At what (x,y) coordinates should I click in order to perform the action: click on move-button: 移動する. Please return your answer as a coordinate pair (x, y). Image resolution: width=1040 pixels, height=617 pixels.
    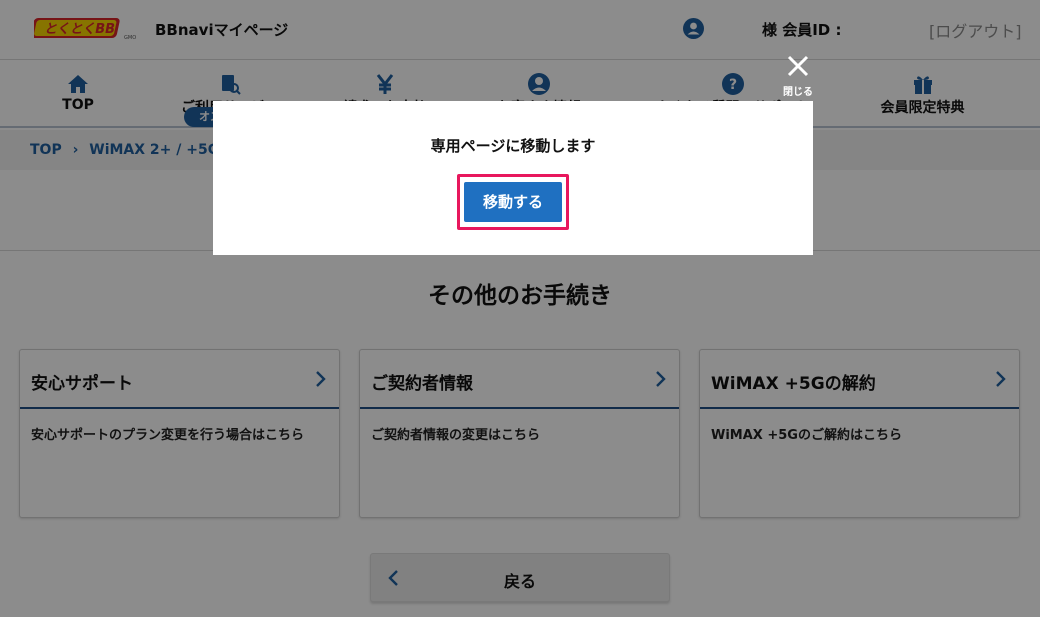
    Looking at the image, I should click on (513, 202).